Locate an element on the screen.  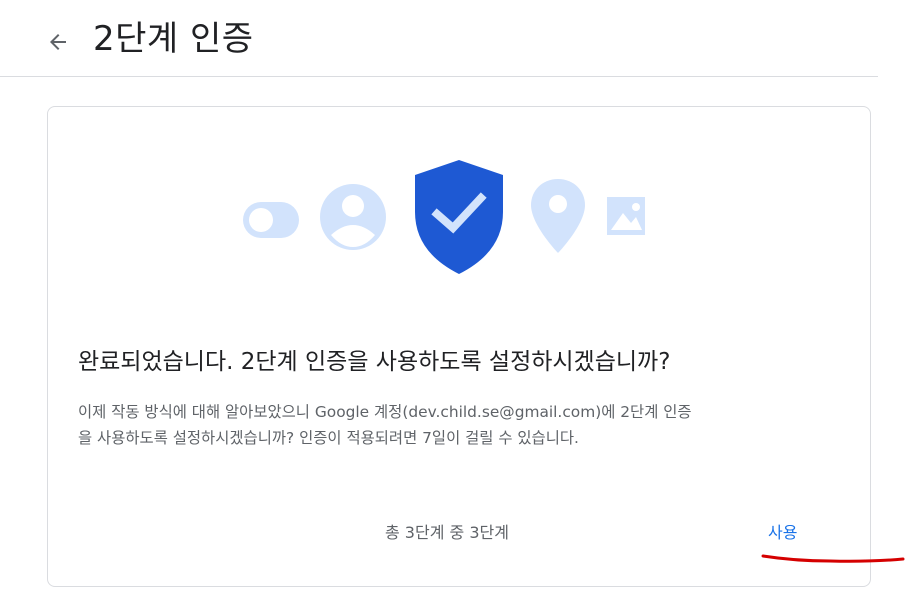
page-title: 2단계 인증 is located at coordinates (173, 39).